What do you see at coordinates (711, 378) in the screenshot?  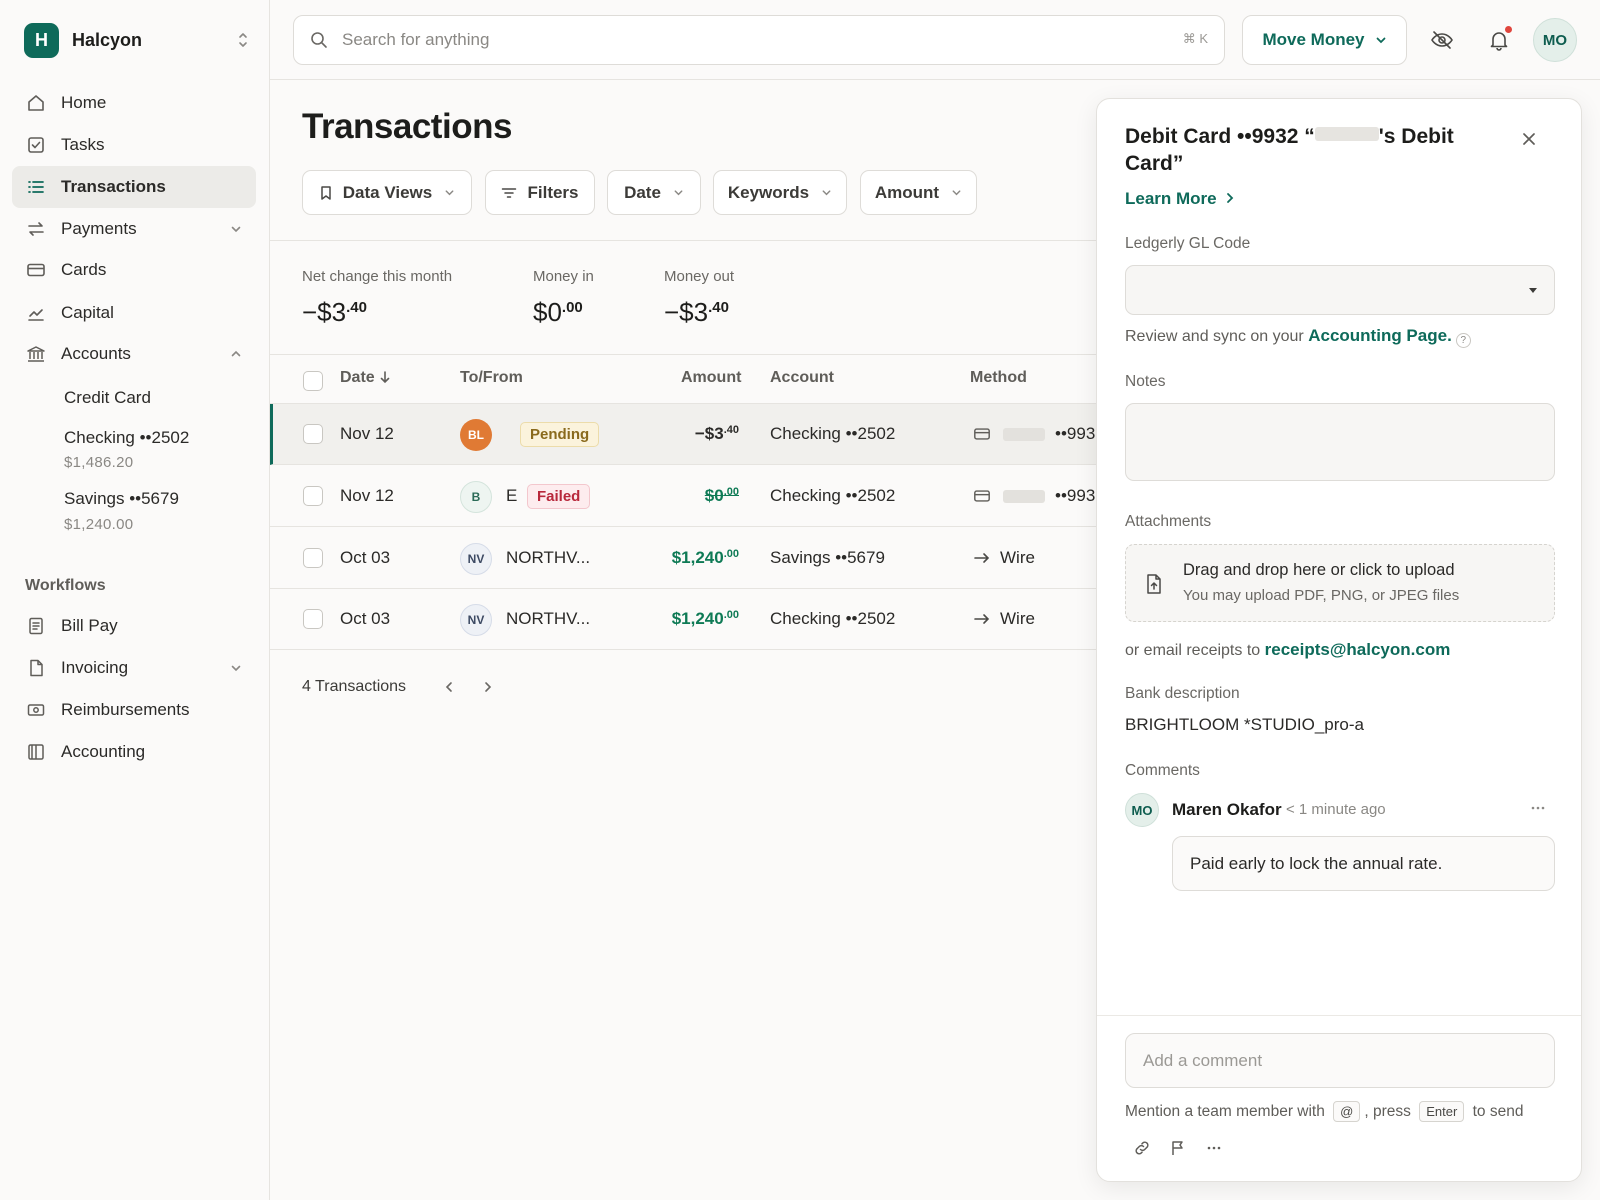 I see `column-amount: Amount` at bounding box center [711, 378].